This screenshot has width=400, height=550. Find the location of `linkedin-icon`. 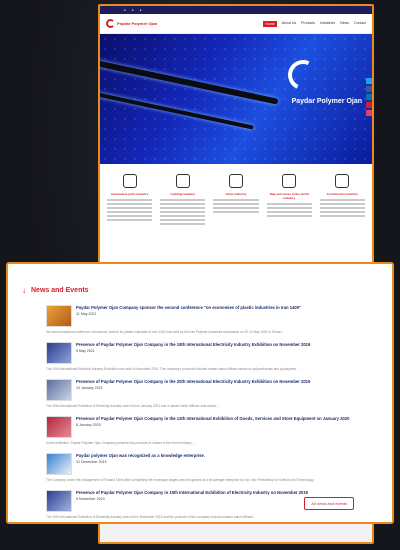

linkedin-icon is located at coordinates (369, 97).